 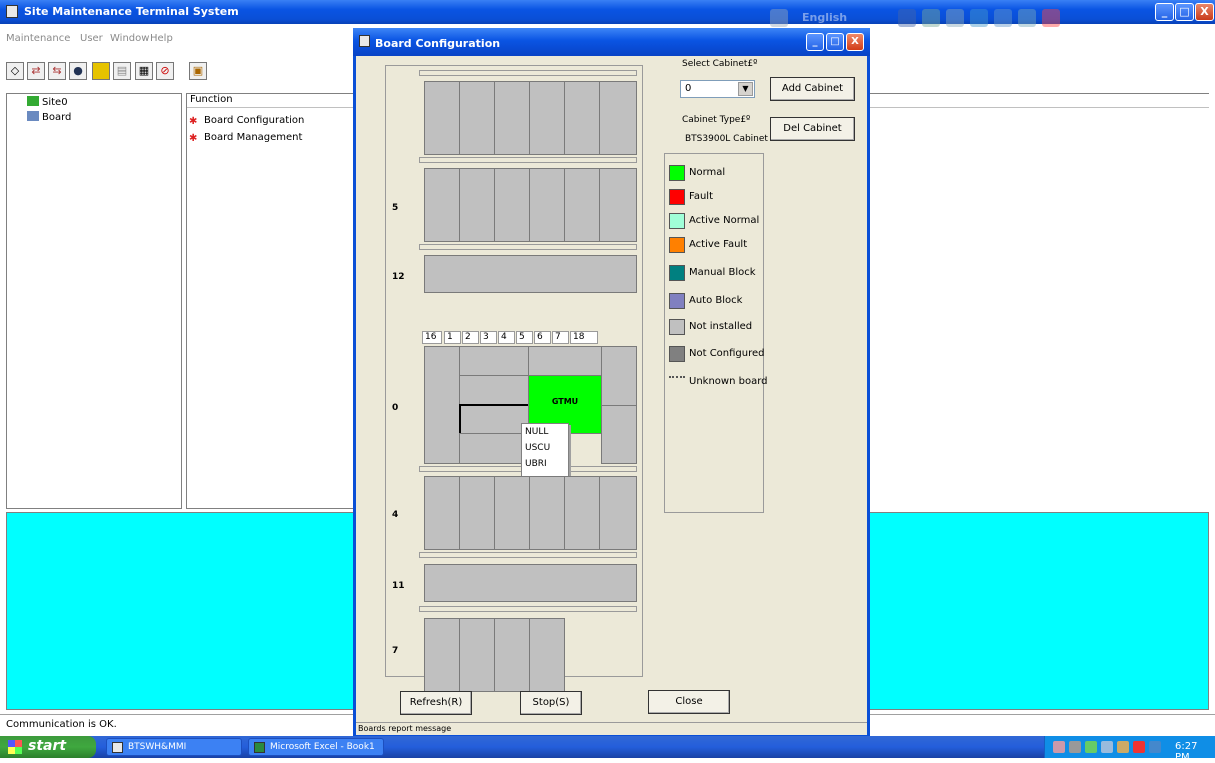 What do you see at coordinates (611, 42) in the screenshot?
I see `dialog-title-bar: Board Configuration _ □ X` at bounding box center [611, 42].